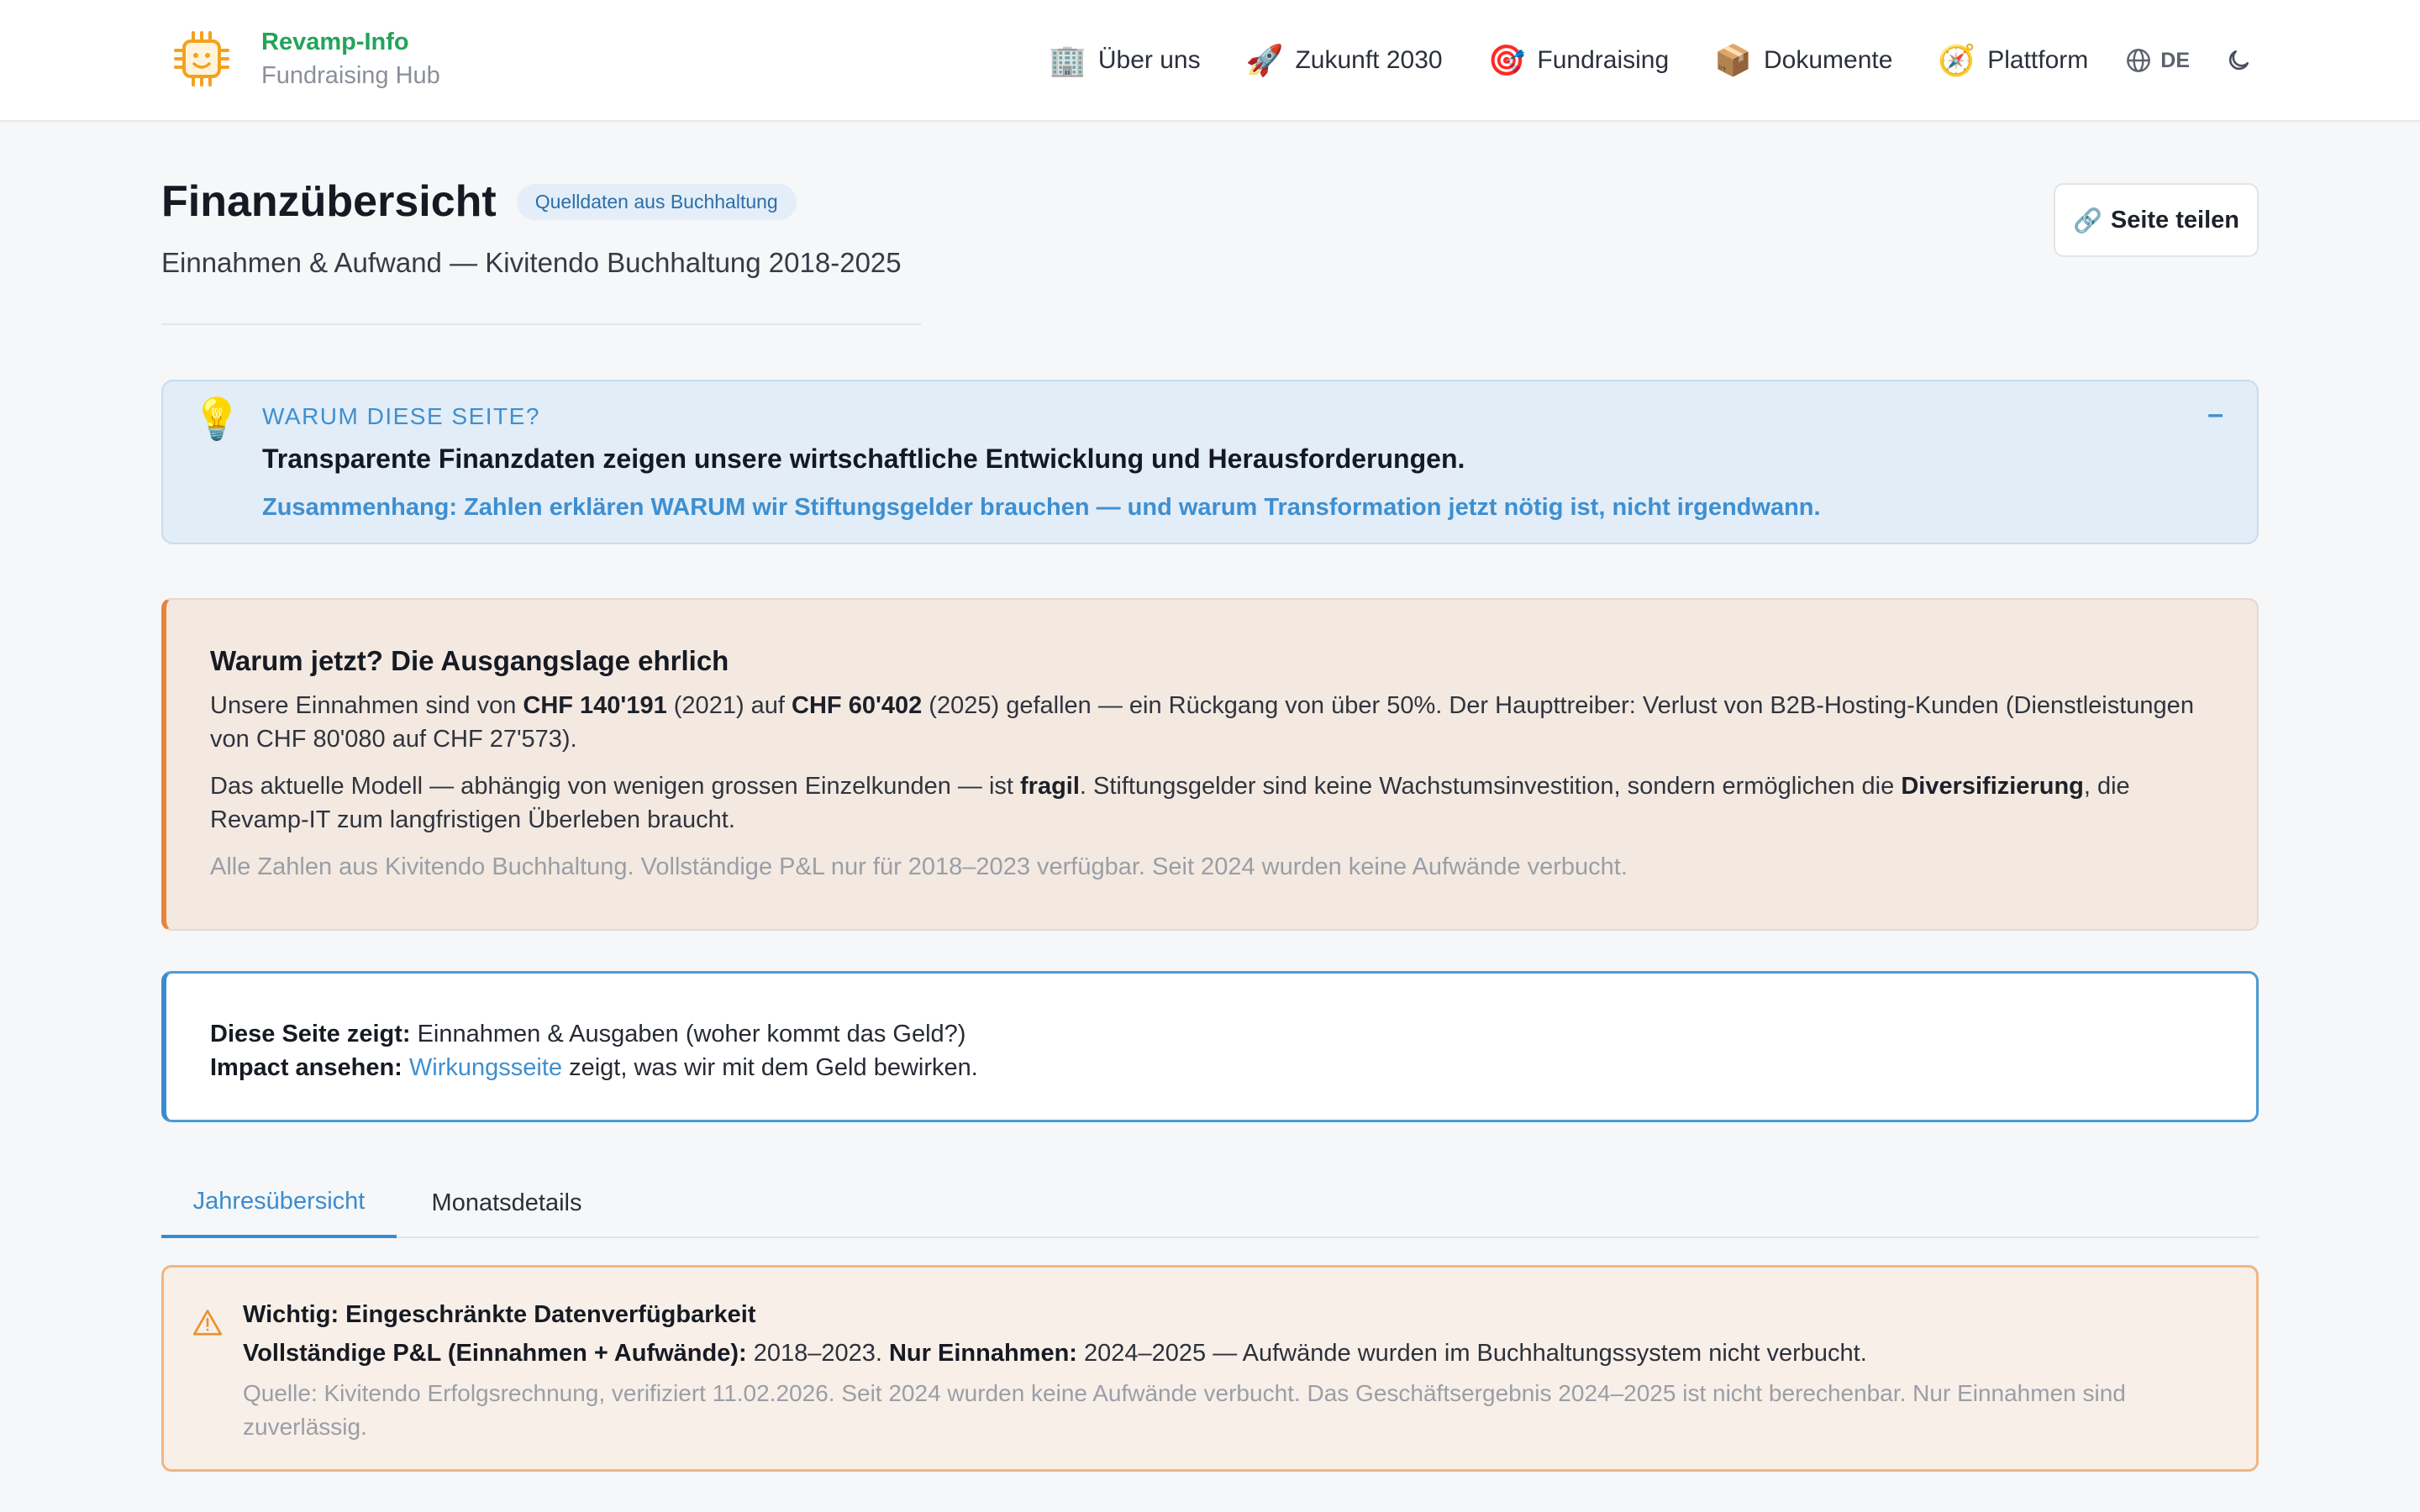 The image size is (2420, 1512). I want to click on moon-icon, so click(2238, 60).